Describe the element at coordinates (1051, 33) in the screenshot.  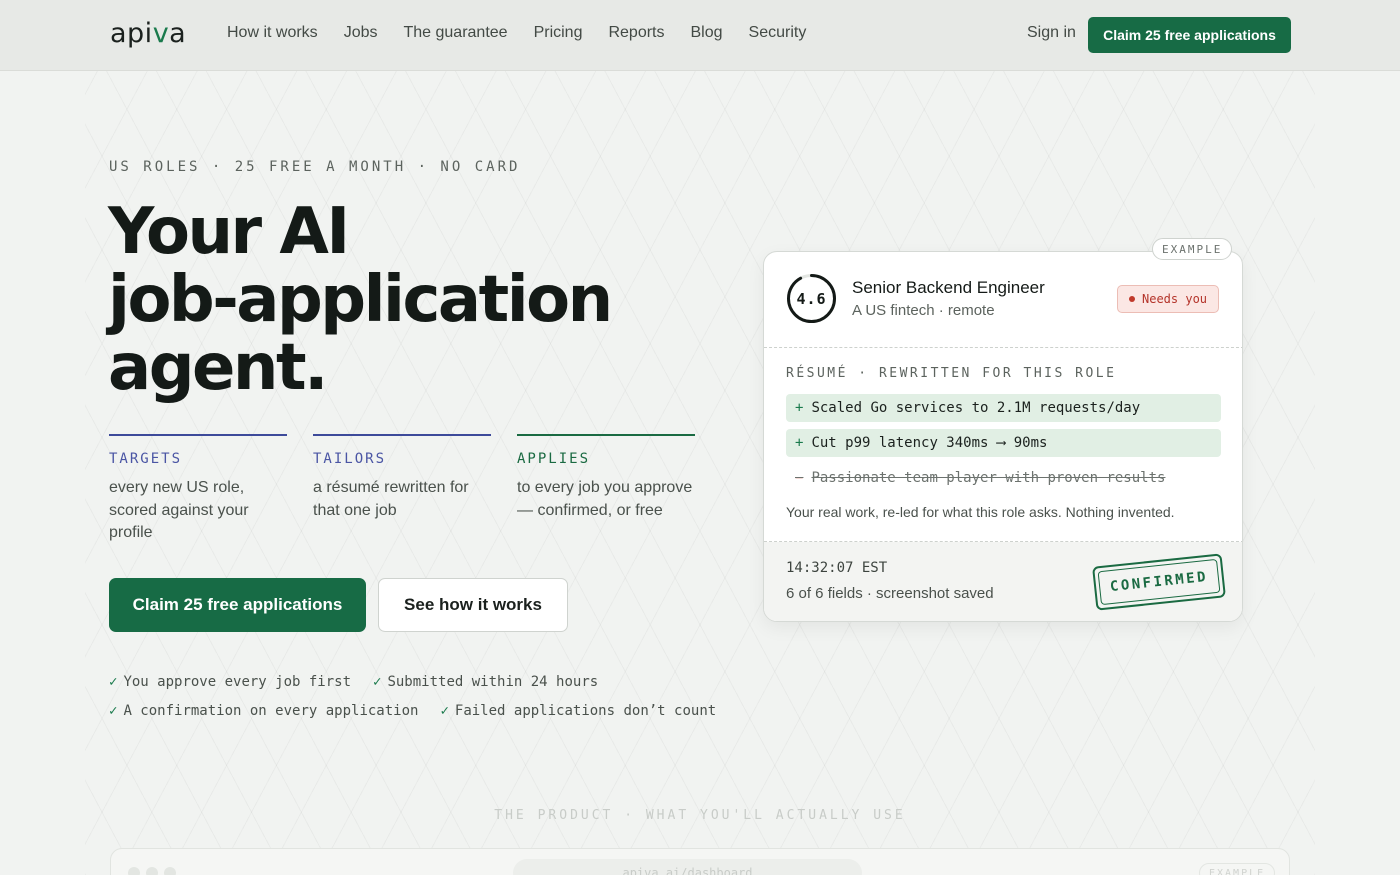
I see `sign-in-link: Sign in` at that location.